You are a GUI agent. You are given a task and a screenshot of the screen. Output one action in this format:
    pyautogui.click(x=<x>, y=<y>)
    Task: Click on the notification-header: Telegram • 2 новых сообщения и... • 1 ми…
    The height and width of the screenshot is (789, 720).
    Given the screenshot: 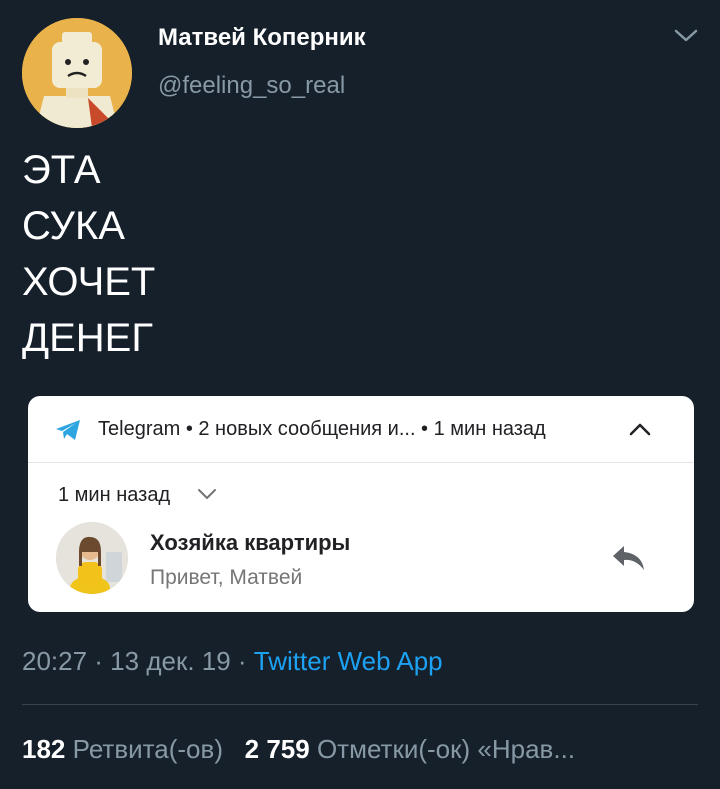 What is the action you would take?
    pyautogui.click(x=361, y=429)
    